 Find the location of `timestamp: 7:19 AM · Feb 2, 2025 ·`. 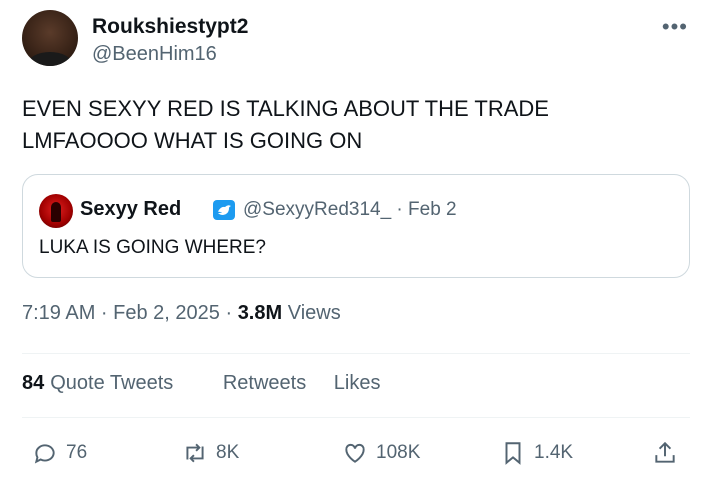

timestamp: 7:19 AM · Feb 2, 2025 · is located at coordinates (130, 313).